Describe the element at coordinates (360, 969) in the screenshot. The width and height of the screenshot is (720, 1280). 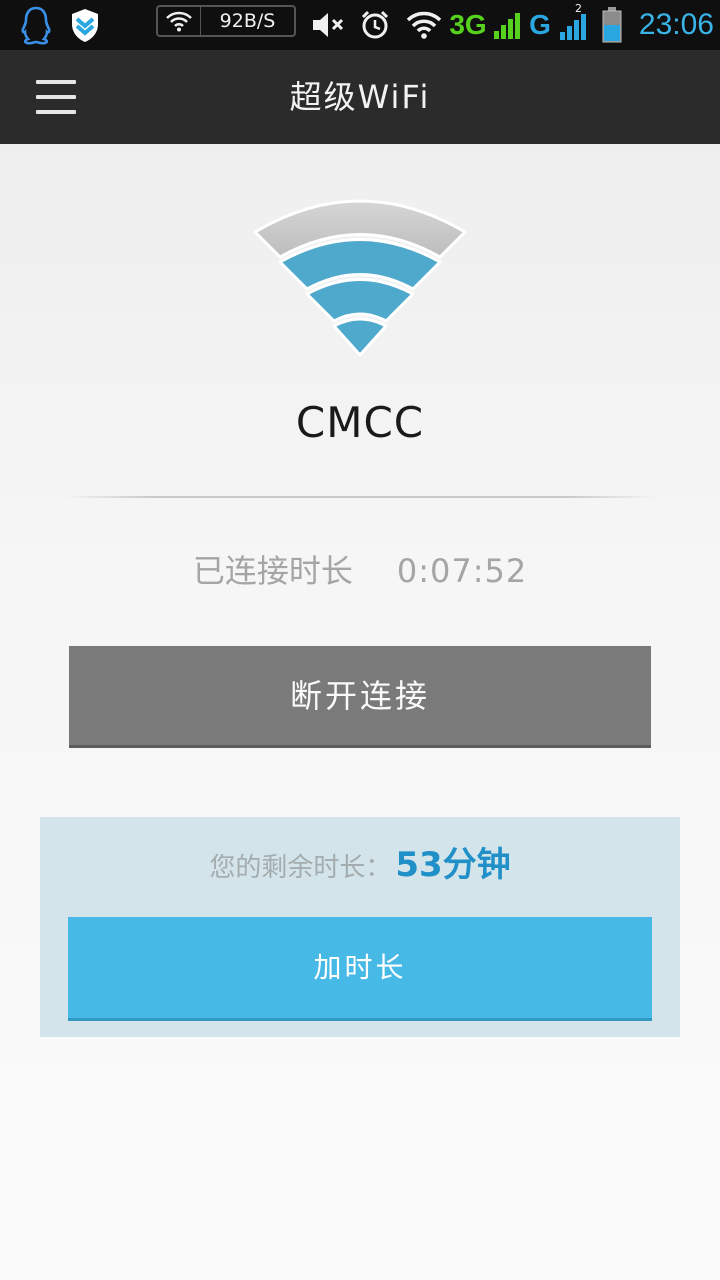
I see `add-time-button: 加时长` at that location.